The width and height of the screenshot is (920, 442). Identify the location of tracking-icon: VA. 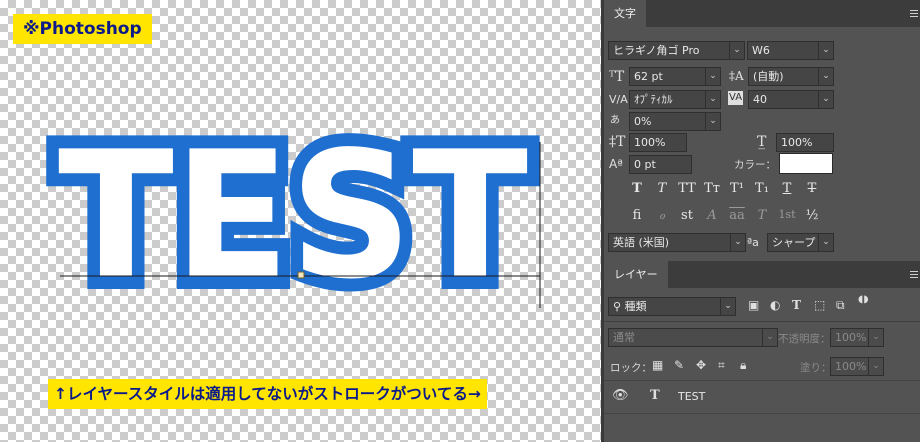
(736, 98).